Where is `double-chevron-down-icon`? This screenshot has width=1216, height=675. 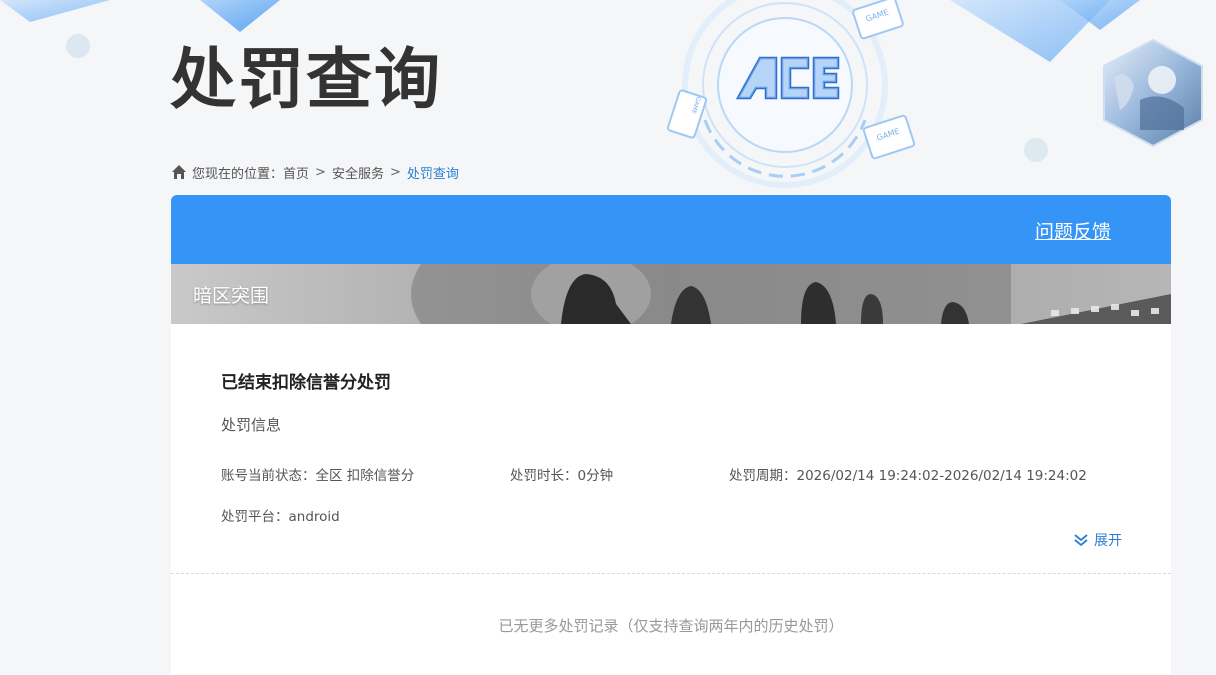 double-chevron-down-icon is located at coordinates (1081, 540).